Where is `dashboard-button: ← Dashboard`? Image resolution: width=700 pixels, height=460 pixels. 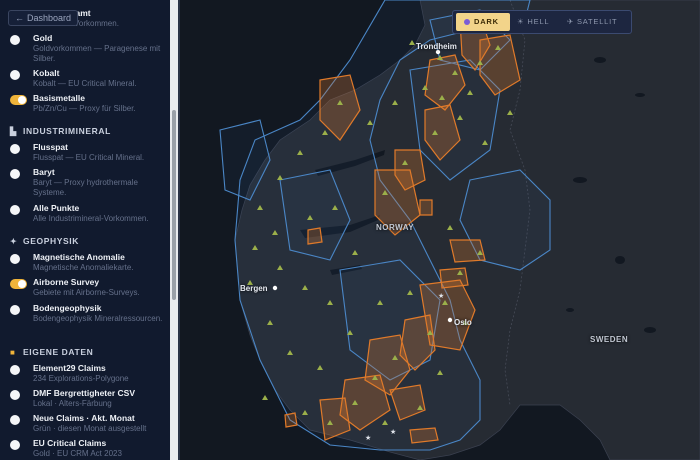
dashboard-button: ← Dashboard is located at coordinates (43, 18).